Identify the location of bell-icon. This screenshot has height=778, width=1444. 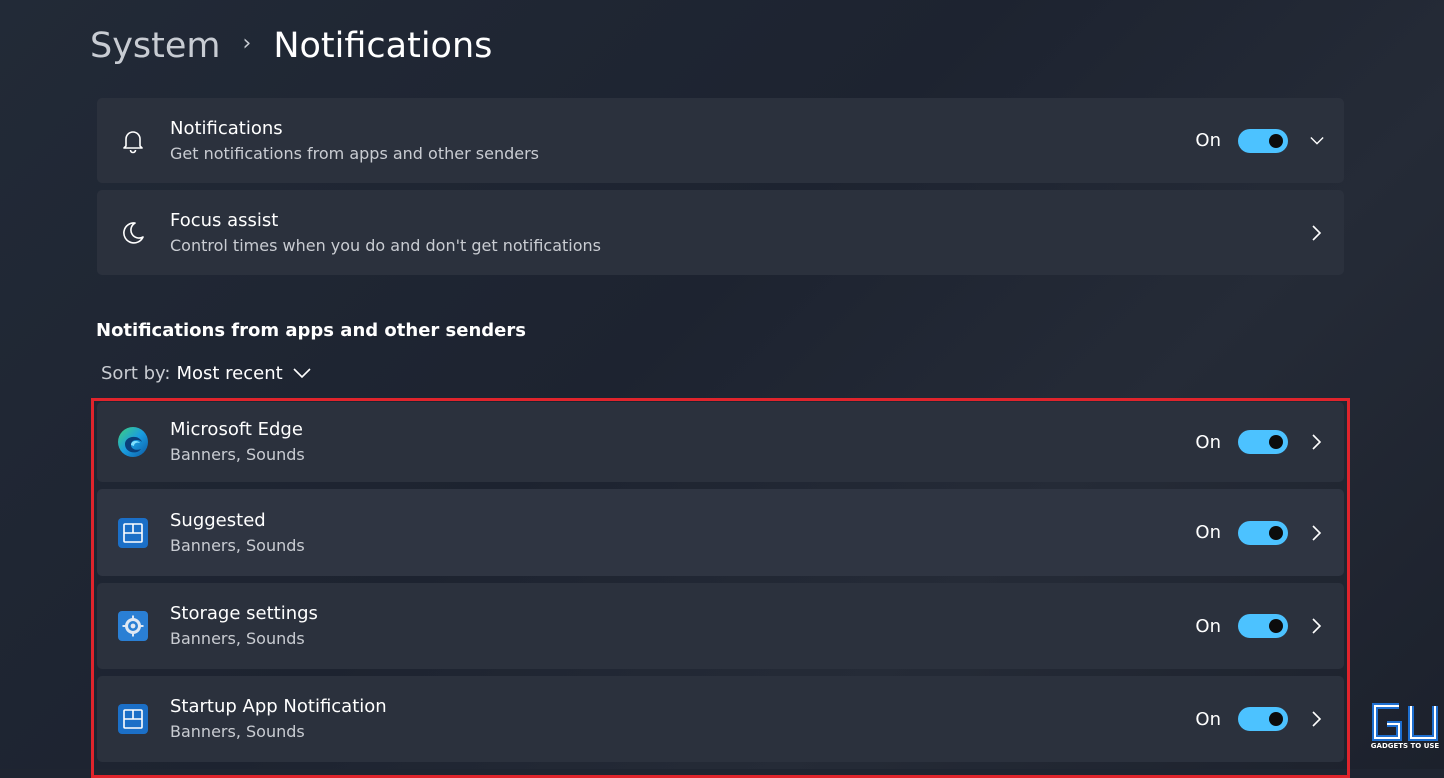
(133, 141).